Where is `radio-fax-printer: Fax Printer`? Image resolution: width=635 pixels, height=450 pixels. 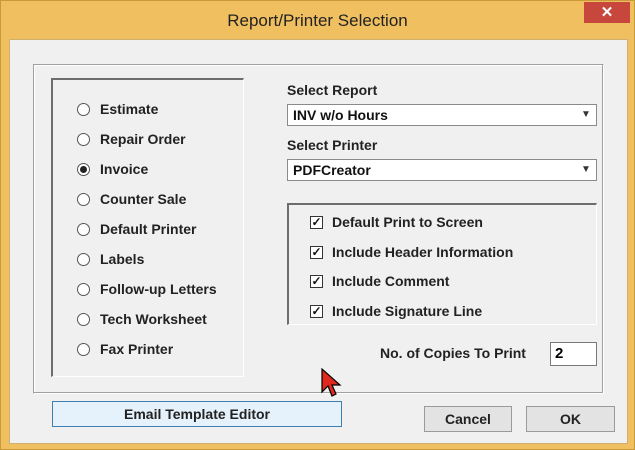 radio-fax-printer: Fax Printer is located at coordinates (125, 349).